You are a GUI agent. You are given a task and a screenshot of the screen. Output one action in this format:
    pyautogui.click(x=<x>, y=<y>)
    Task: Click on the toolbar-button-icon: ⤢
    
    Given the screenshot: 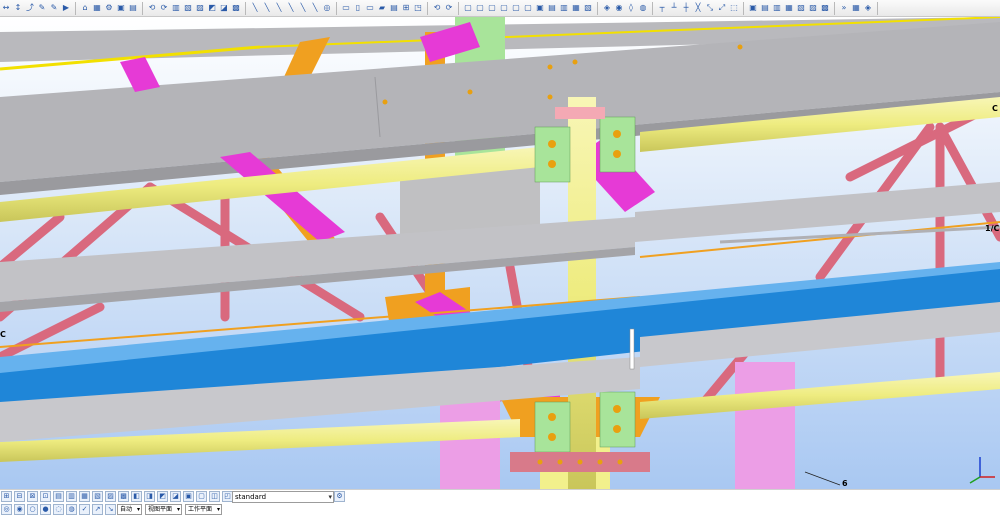 What is the action you would take?
    pyautogui.click(x=722, y=8)
    